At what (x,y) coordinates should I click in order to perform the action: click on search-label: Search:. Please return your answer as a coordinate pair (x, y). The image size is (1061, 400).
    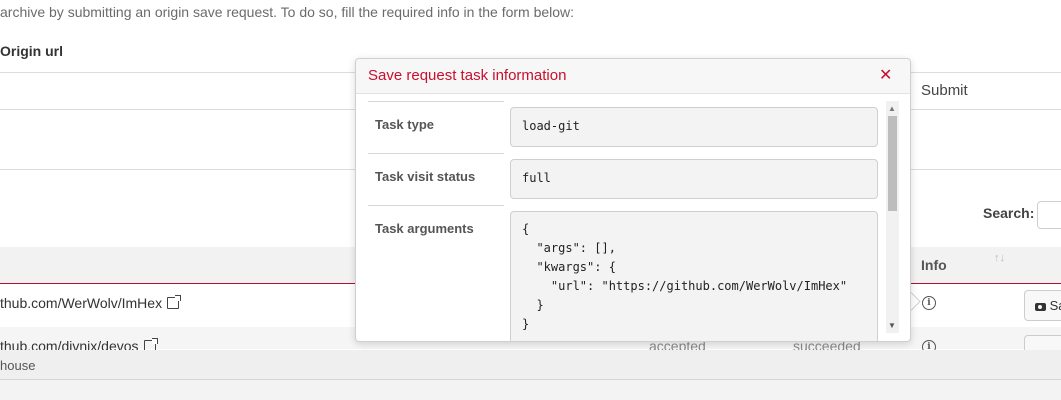
    Looking at the image, I should click on (1009, 213).